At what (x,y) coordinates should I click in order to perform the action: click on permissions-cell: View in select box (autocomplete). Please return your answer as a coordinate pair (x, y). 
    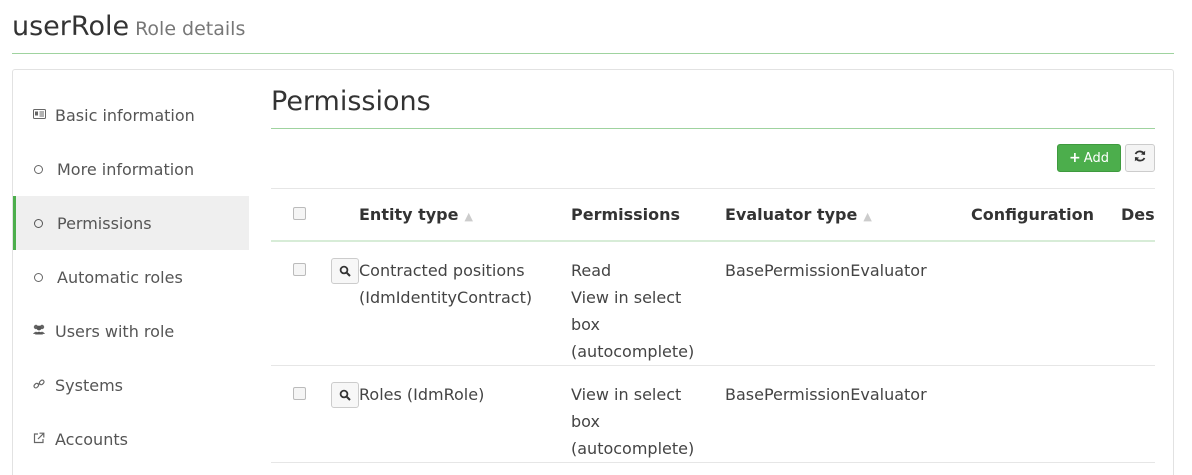
    Looking at the image, I should click on (648, 414).